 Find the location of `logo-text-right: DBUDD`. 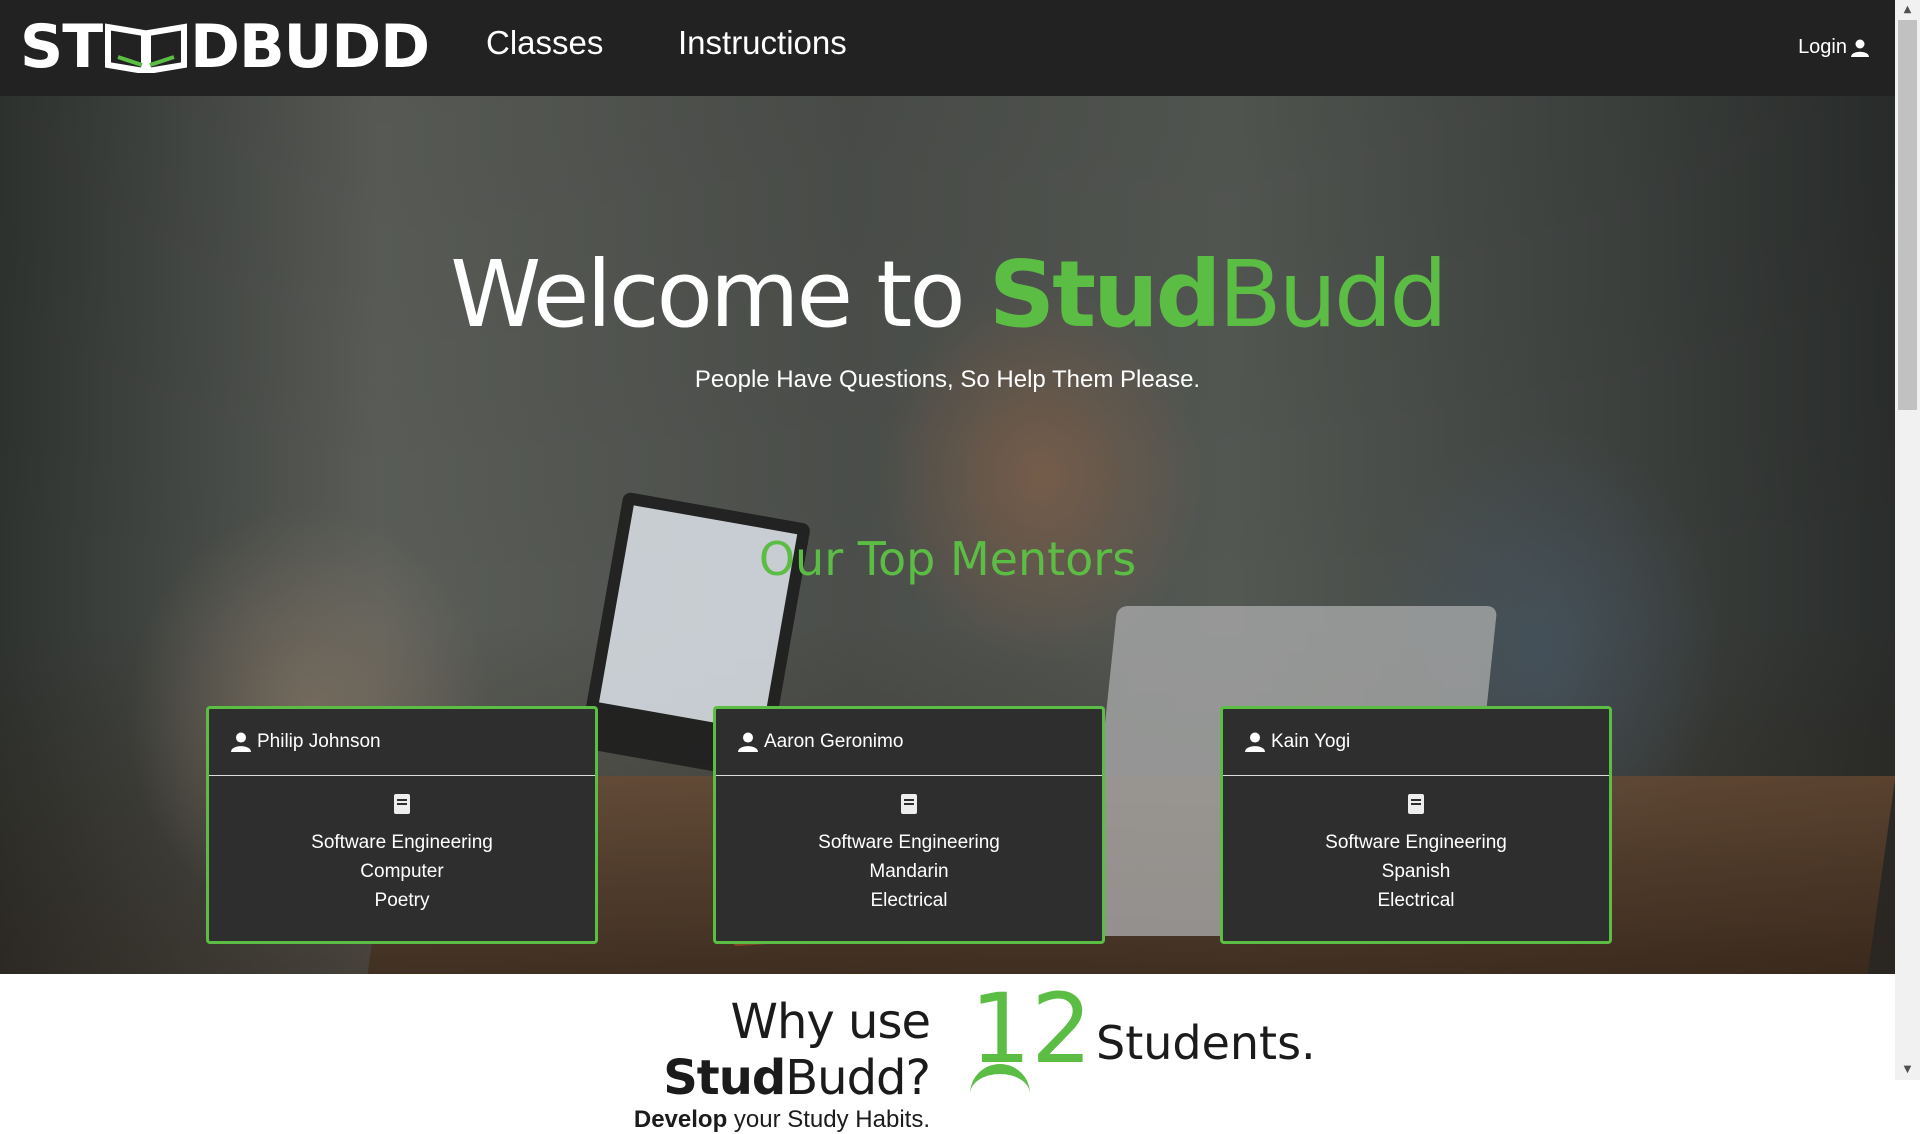

logo-text-right: DBUDD is located at coordinates (310, 47).